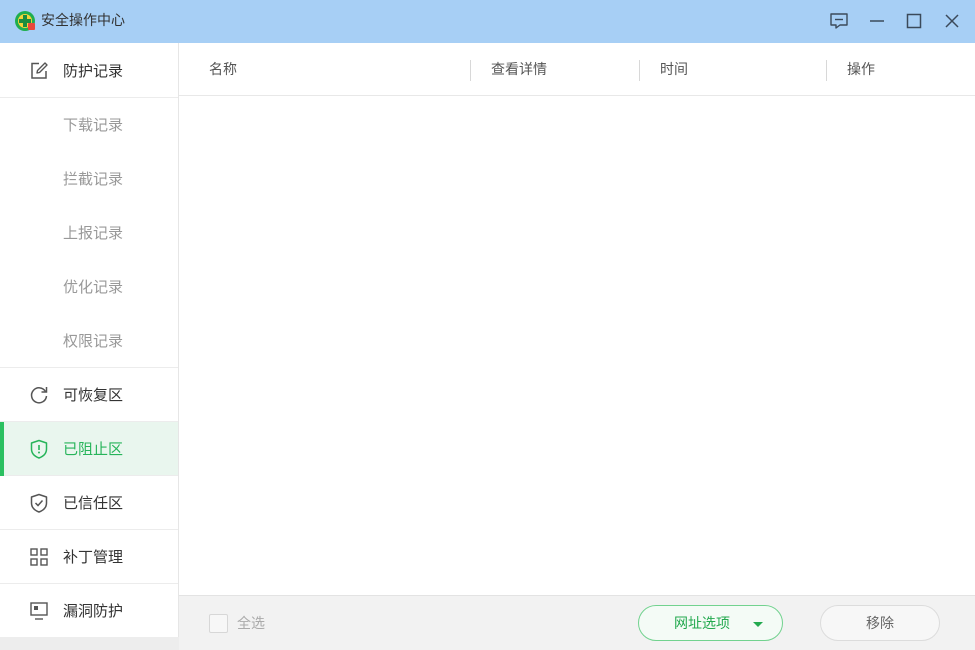  I want to click on sidebar-item-label: 已阻止区, so click(93, 449).